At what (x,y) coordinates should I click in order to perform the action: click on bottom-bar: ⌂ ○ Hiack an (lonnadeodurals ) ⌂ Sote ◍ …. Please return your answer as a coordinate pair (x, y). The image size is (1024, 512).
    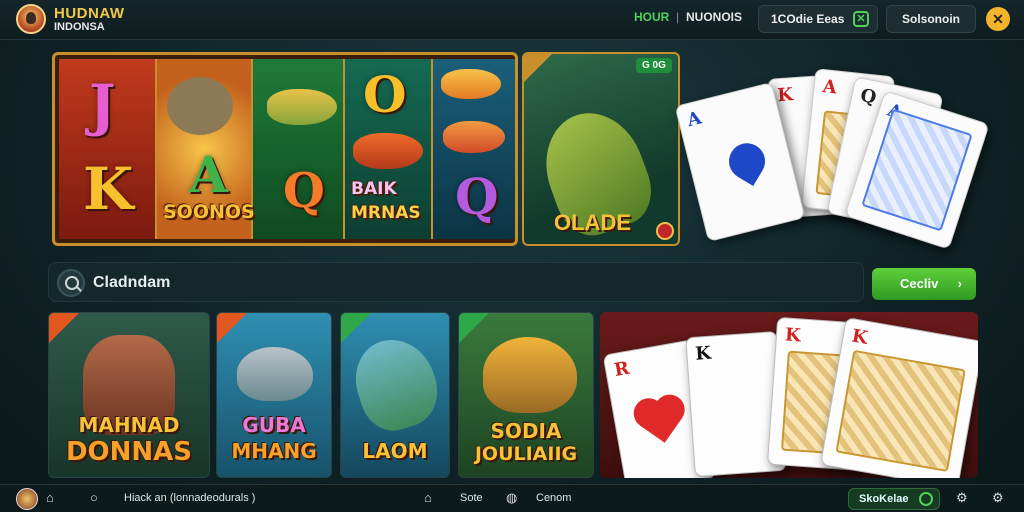
    Looking at the image, I should click on (512, 498).